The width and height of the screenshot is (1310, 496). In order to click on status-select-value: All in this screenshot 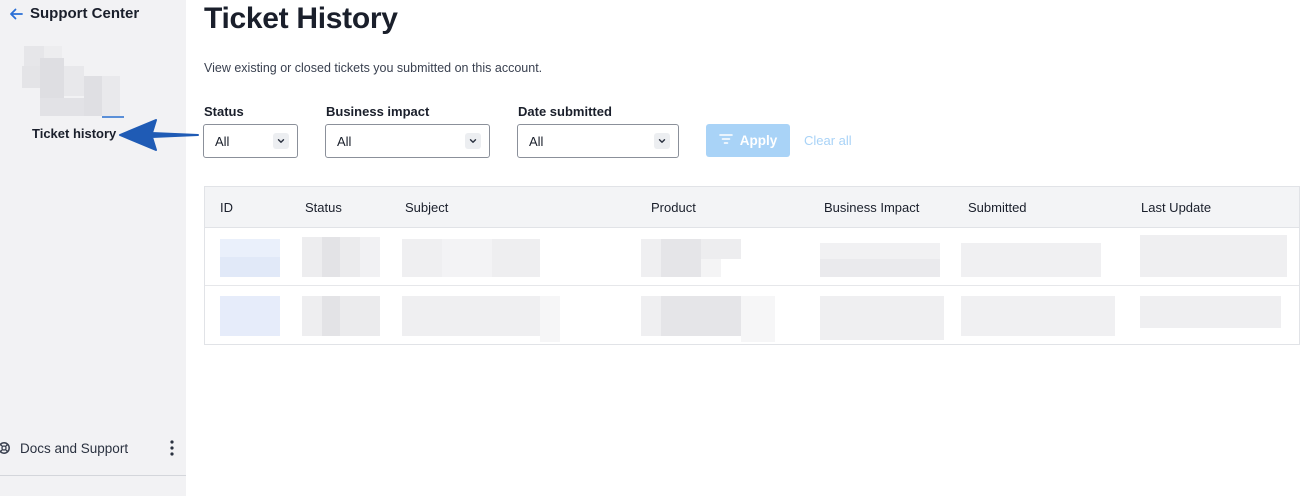, I will do `click(222, 141)`.